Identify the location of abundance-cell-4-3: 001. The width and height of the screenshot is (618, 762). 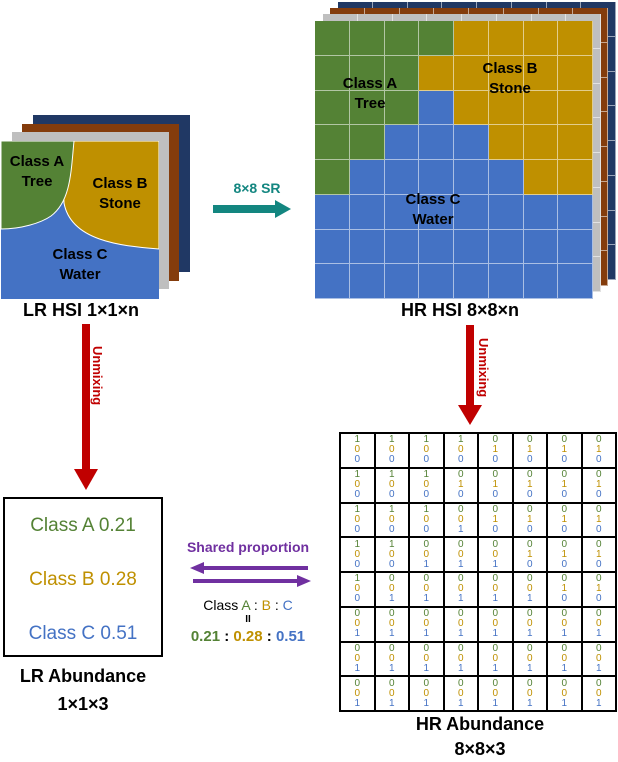
(460, 589).